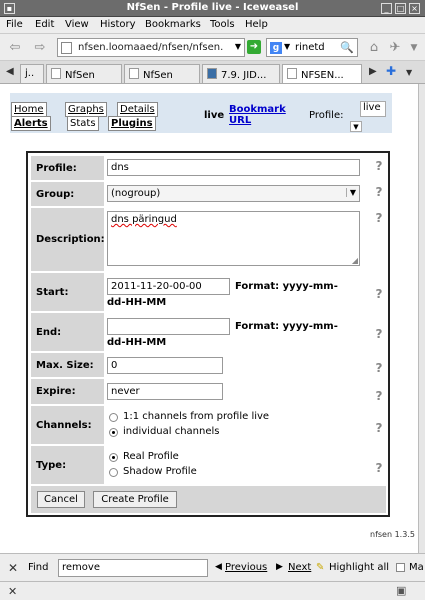 The width and height of the screenshot is (425, 600). What do you see at coordinates (83, 123) in the screenshot?
I see `tab-stats: Stats` at bounding box center [83, 123].